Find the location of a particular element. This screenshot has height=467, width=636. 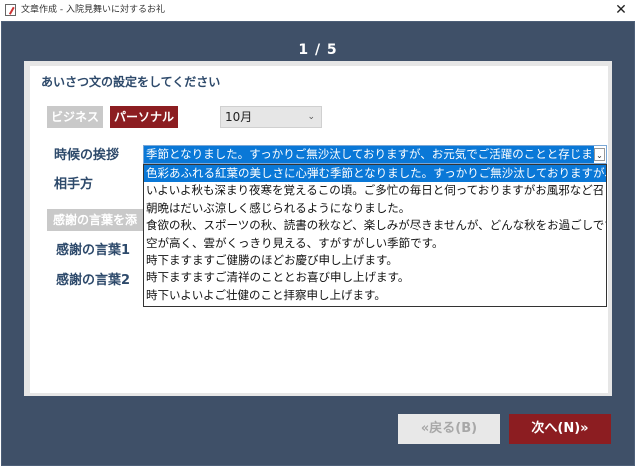

page-heading: あいさつ文の設定をしてください is located at coordinates (131, 82).